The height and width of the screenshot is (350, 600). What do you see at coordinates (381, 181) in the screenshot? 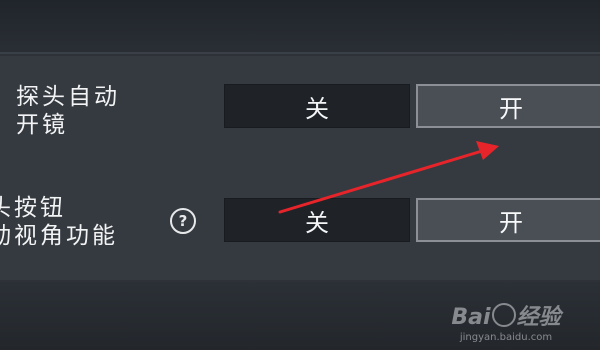
I see `arrow-shaft` at bounding box center [381, 181].